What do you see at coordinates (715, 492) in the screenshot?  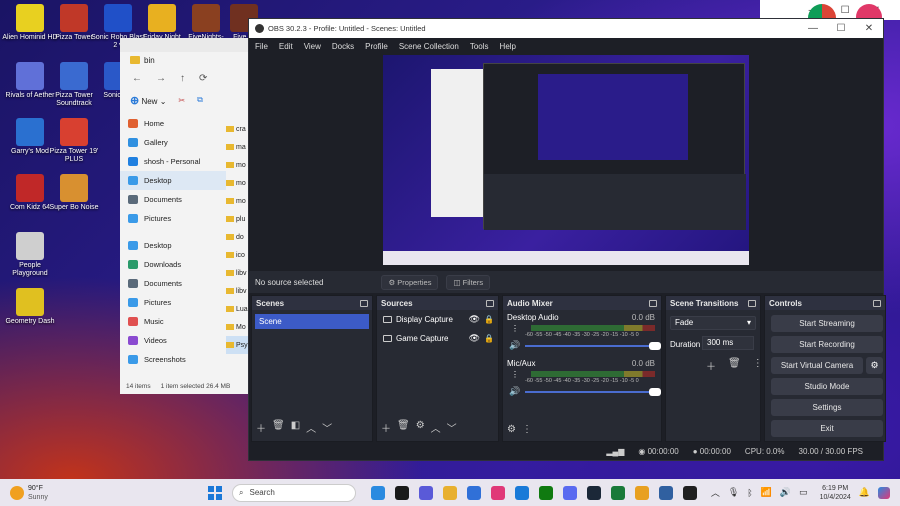 I see `chevron-up-icon: ︿` at bounding box center [715, 492].